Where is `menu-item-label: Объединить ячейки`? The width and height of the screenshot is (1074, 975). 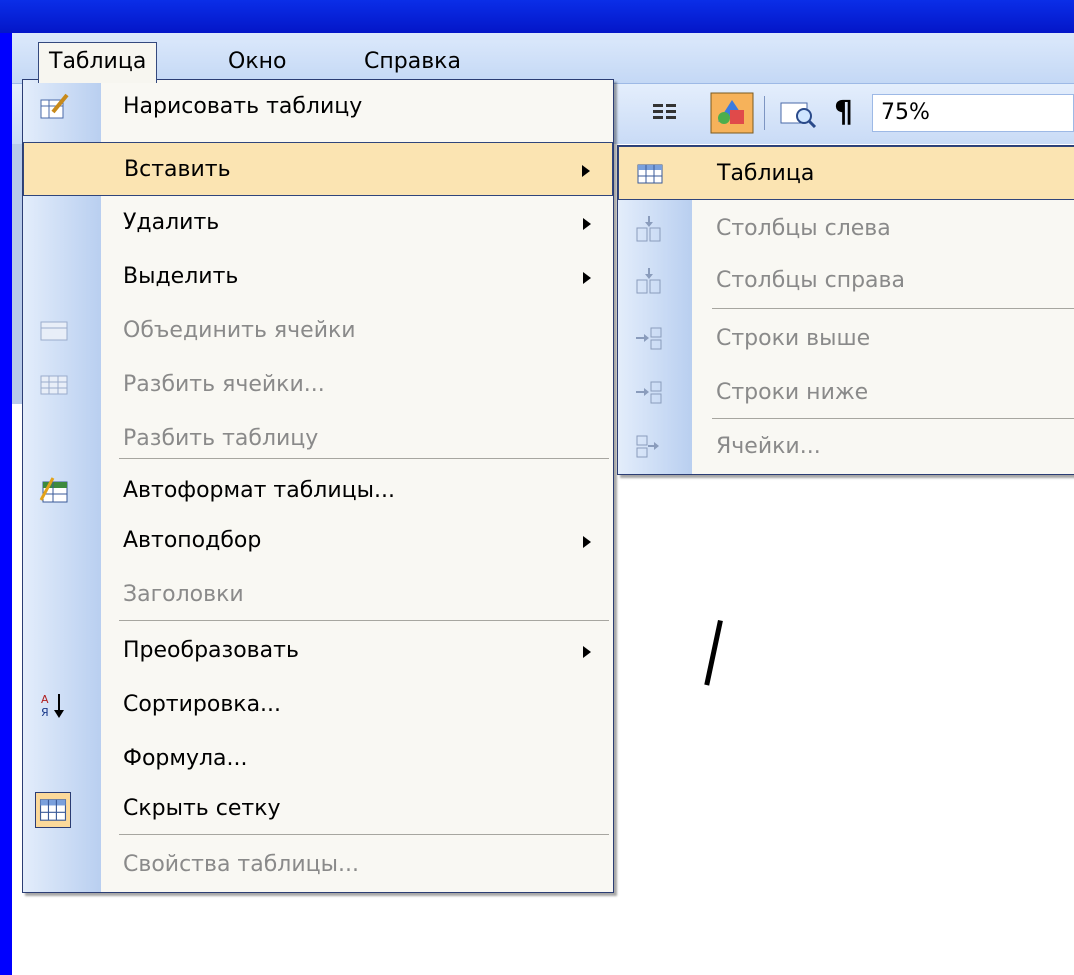 menu-item-label: Объединить ячейки is located at coordinates (239, 330).